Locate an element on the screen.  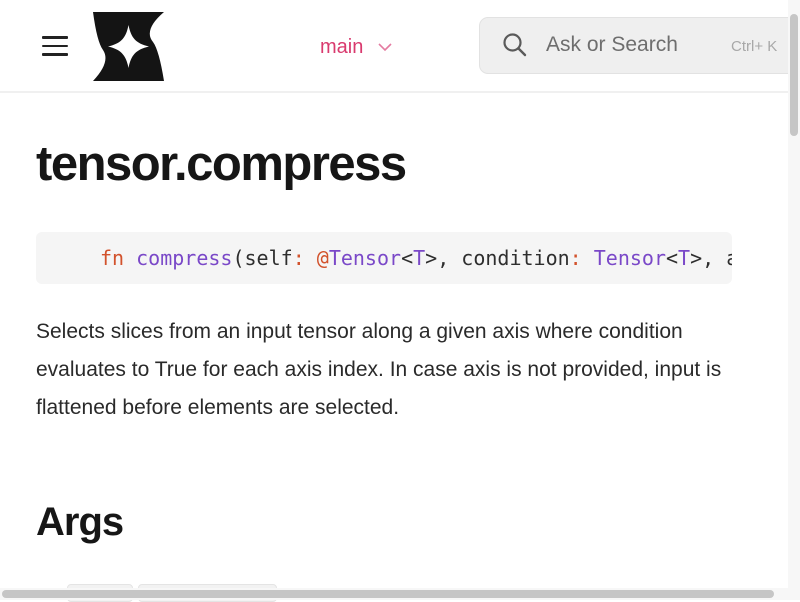
search-shortcut-hint: Ctrl+ K is located at coordinates (754, 46).